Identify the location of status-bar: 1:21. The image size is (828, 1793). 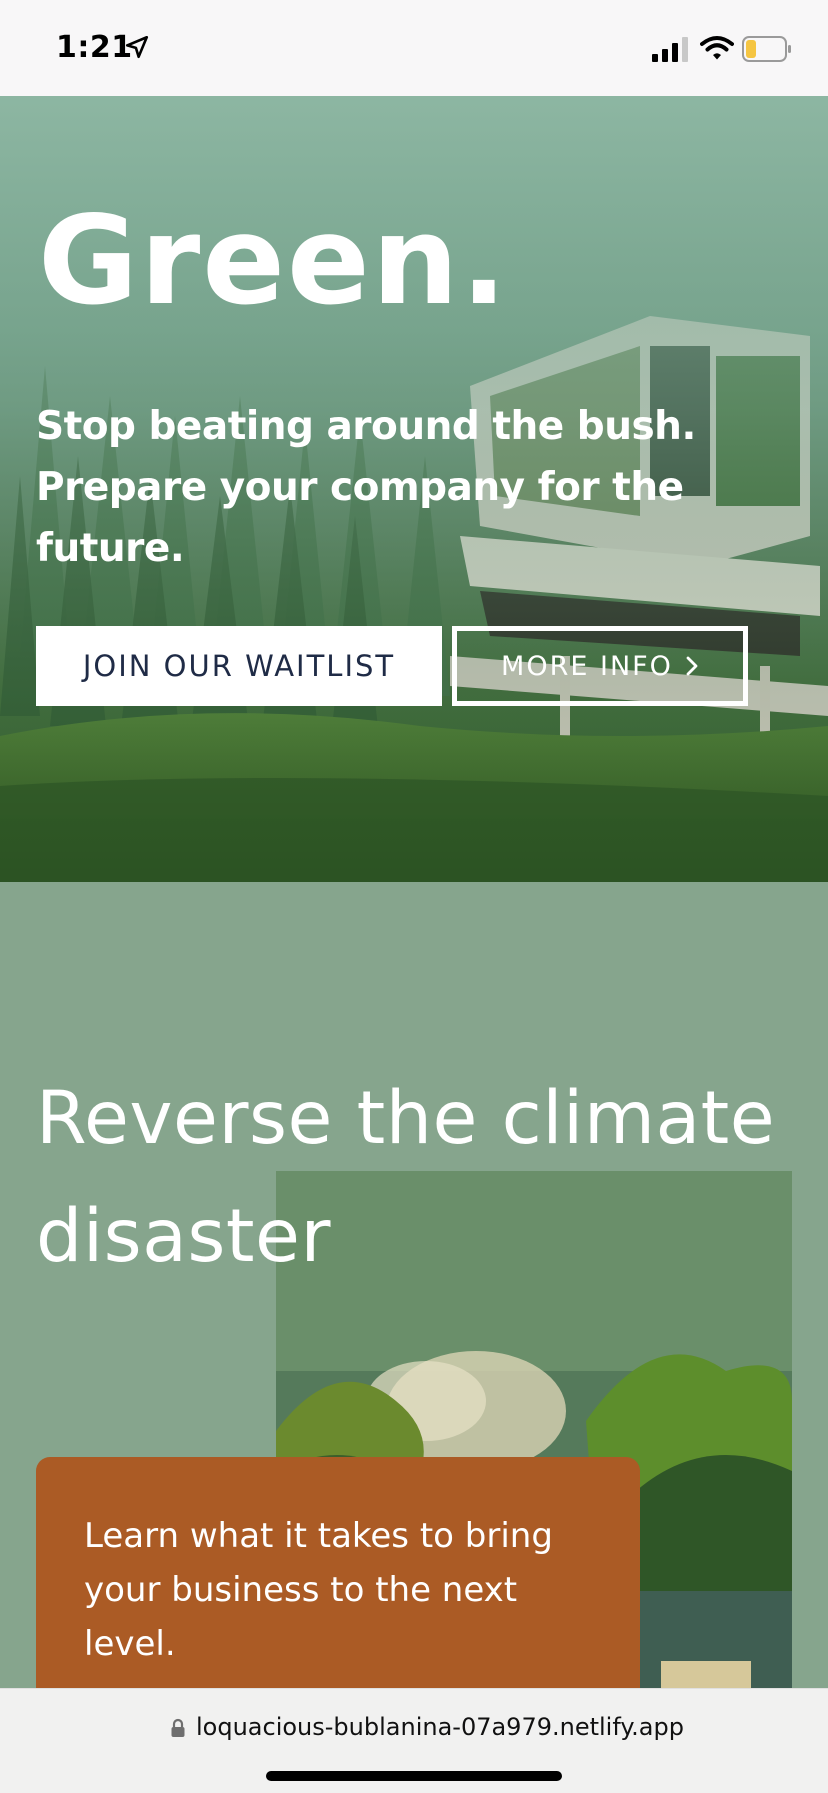
(414, 48).